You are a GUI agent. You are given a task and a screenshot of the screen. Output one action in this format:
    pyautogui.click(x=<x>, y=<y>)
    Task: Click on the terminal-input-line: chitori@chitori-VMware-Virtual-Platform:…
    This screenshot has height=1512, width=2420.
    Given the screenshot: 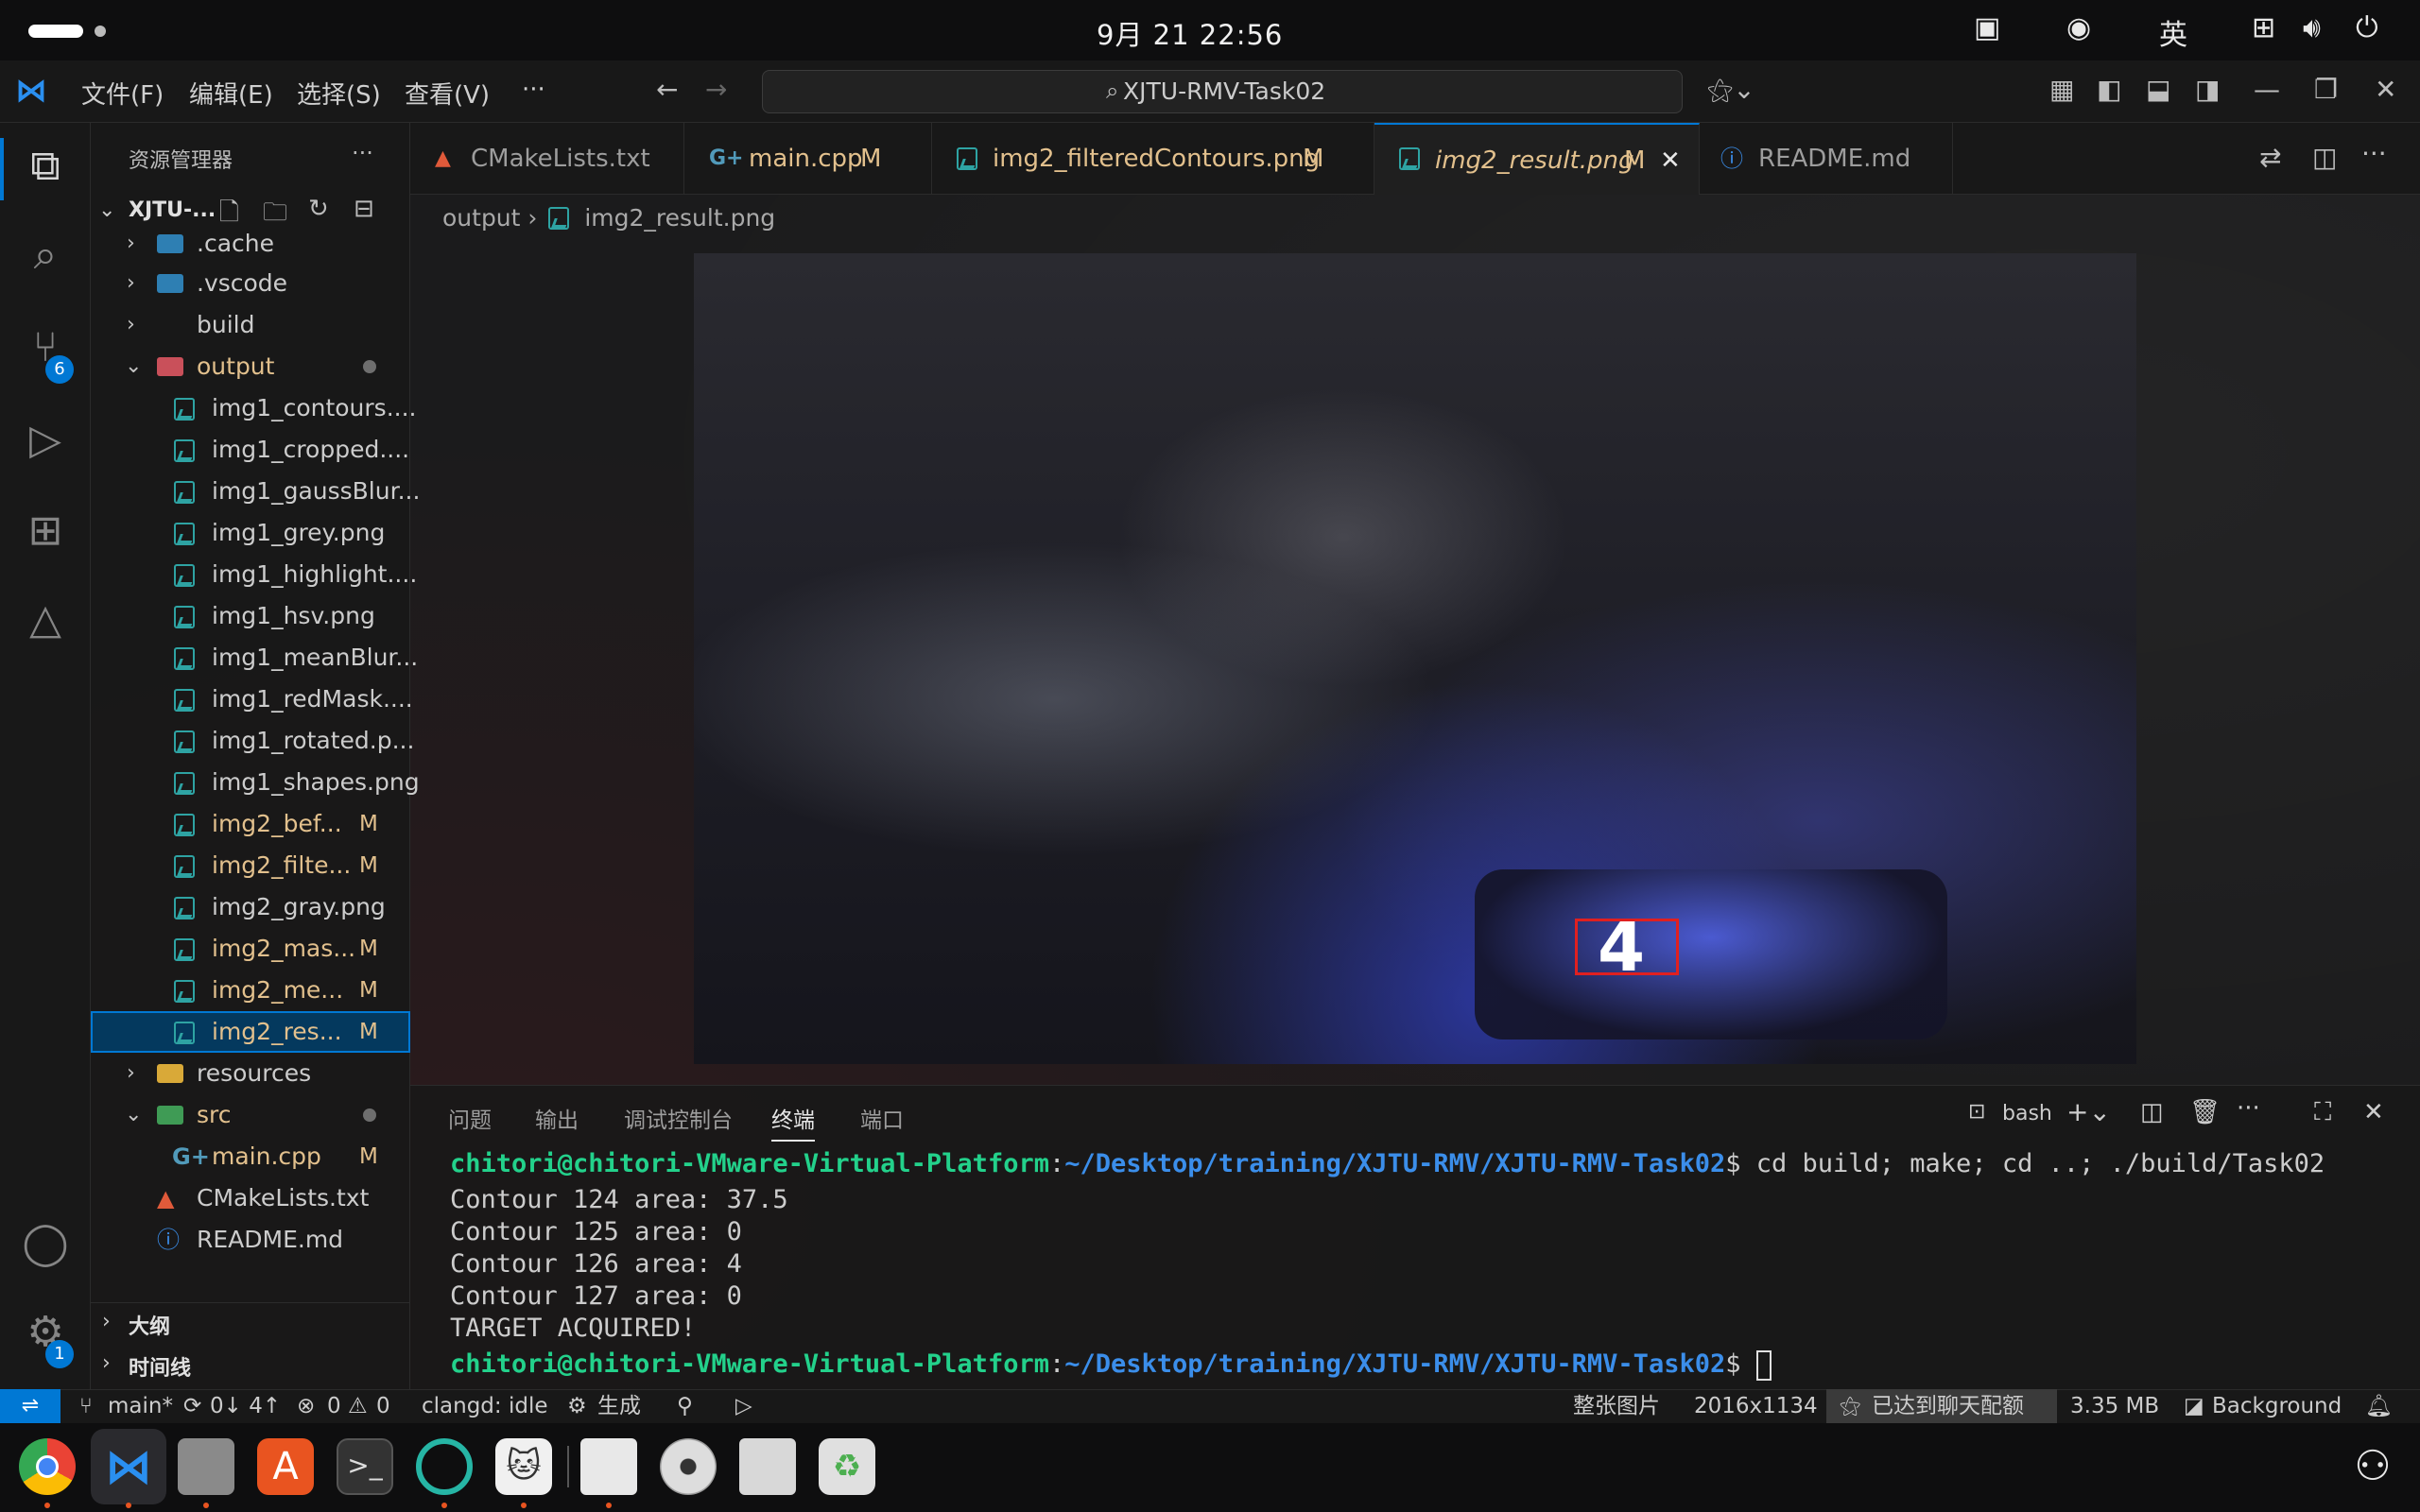 What is the action you would take?
    pyautogui.click(x=1111, y=1365)
    